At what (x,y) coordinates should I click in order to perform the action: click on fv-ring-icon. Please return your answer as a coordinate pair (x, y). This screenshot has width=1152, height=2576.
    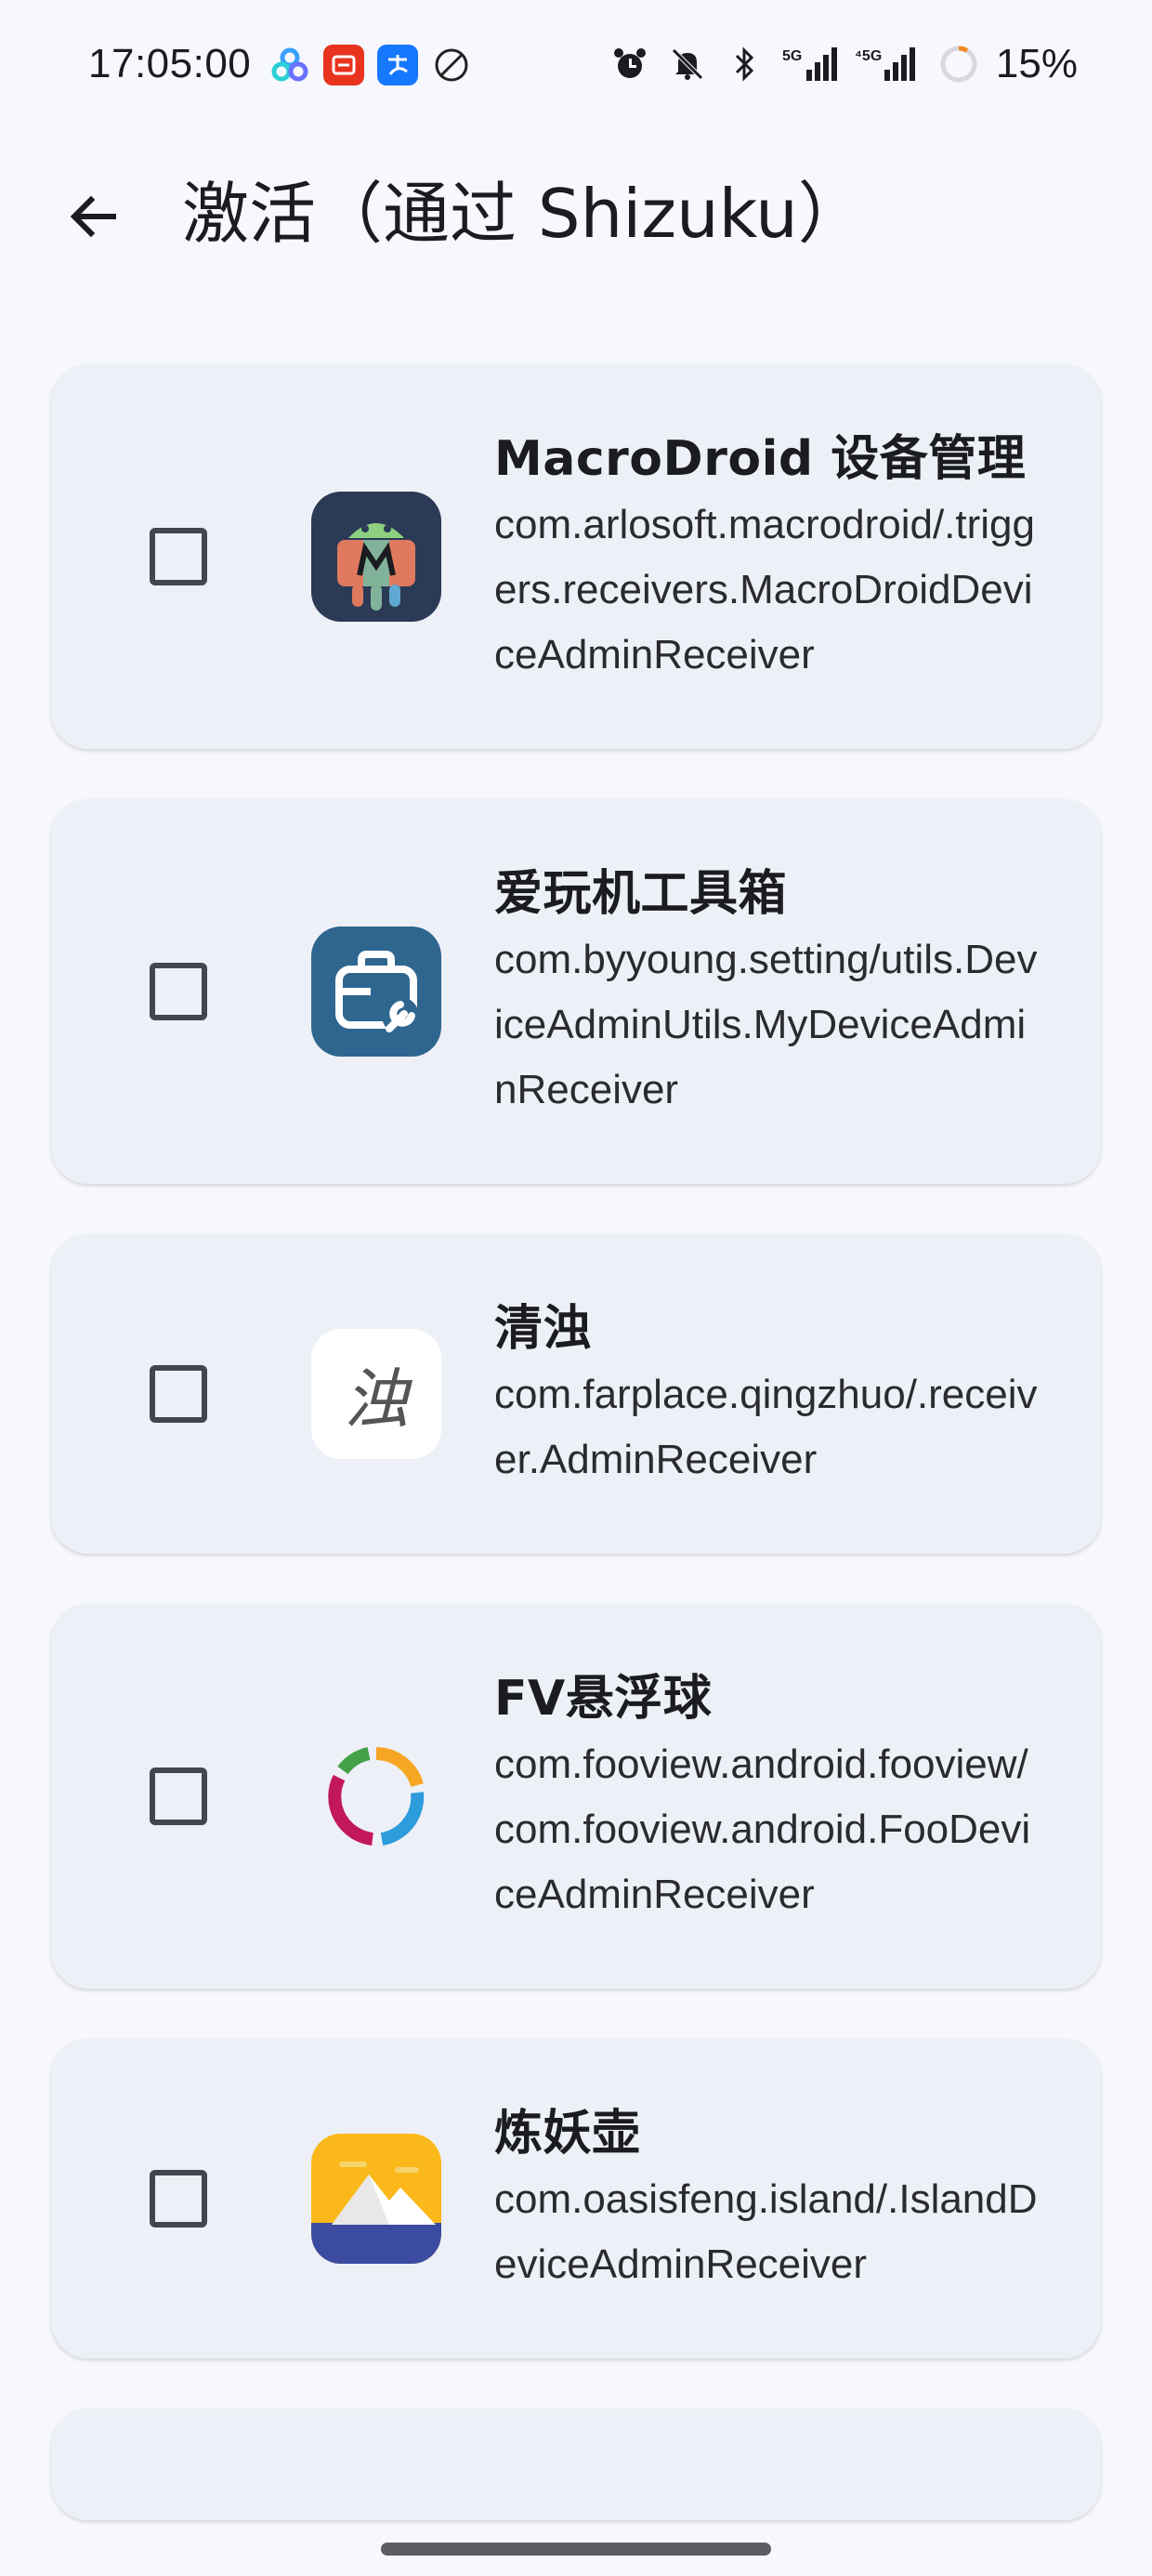
    Looking at the image, I should click on (376, 1796).